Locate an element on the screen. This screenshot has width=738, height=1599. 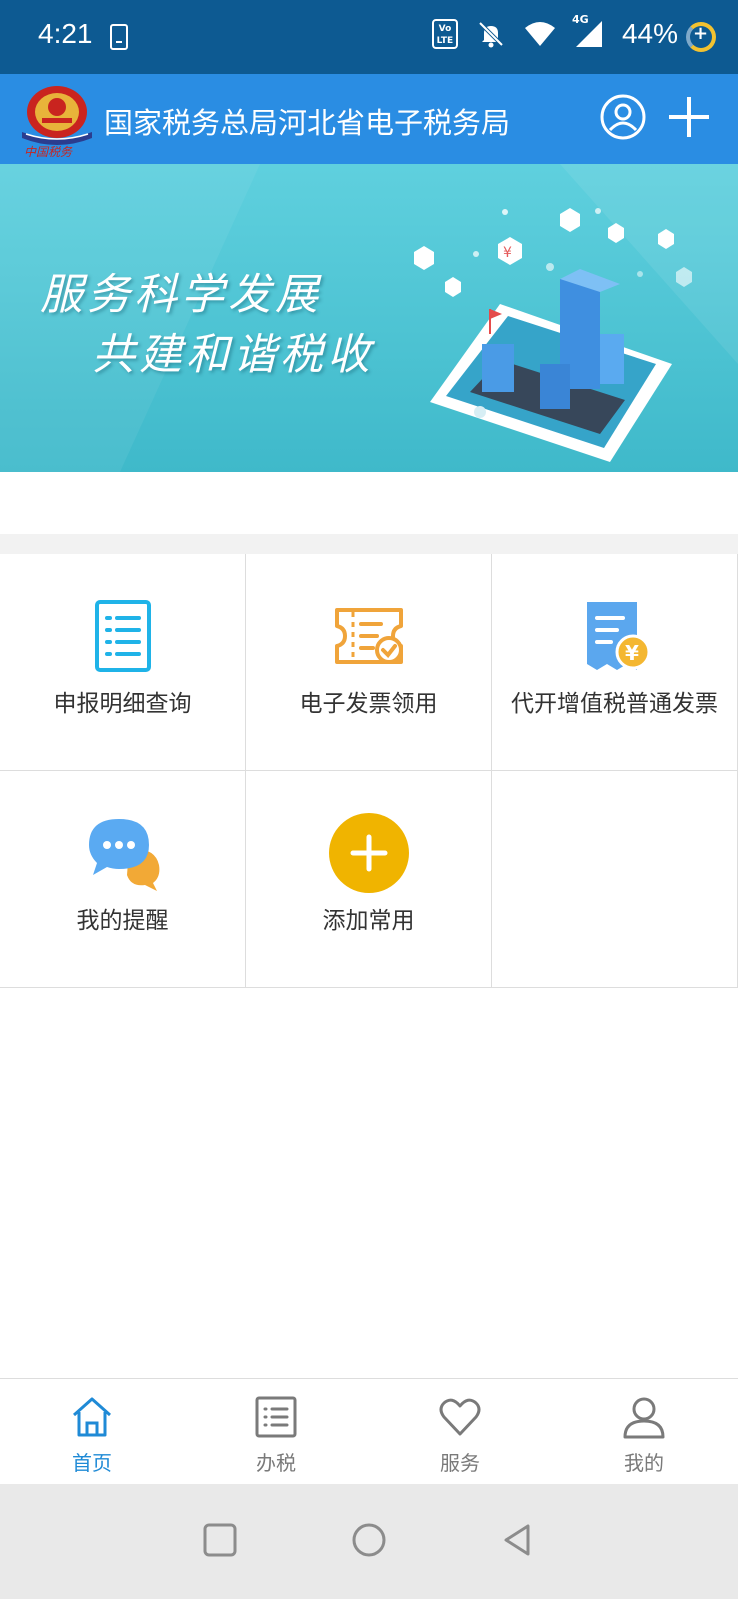
list-icon is located at coordinates (276, 1417).